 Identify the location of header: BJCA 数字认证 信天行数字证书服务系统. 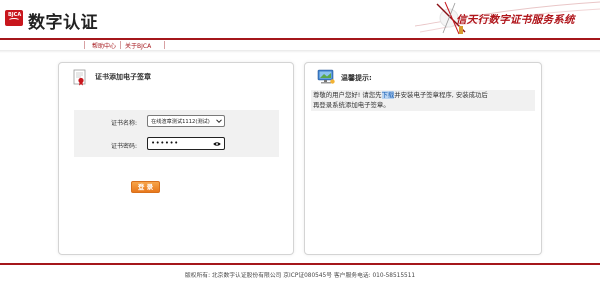
(300, 19).